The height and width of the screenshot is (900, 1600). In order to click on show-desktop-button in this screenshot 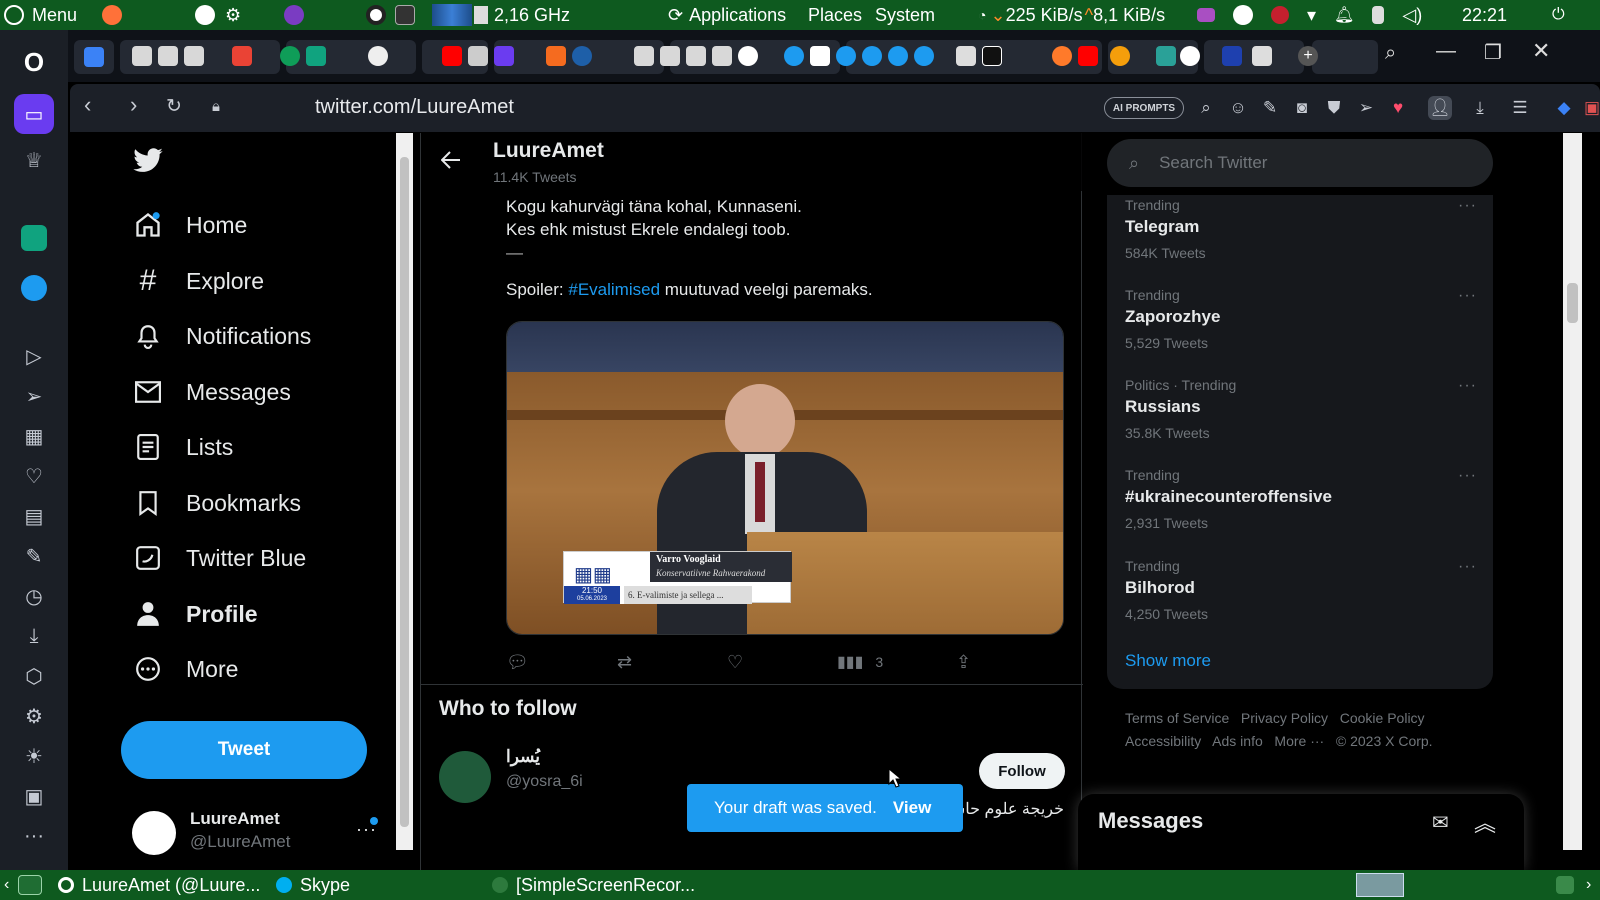, I will do `click(30, 885)`.